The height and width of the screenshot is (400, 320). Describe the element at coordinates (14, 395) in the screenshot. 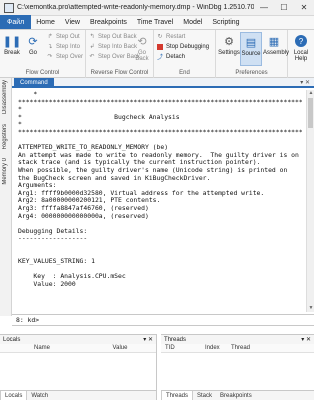

I see `tab-locals: Locals` at that location.